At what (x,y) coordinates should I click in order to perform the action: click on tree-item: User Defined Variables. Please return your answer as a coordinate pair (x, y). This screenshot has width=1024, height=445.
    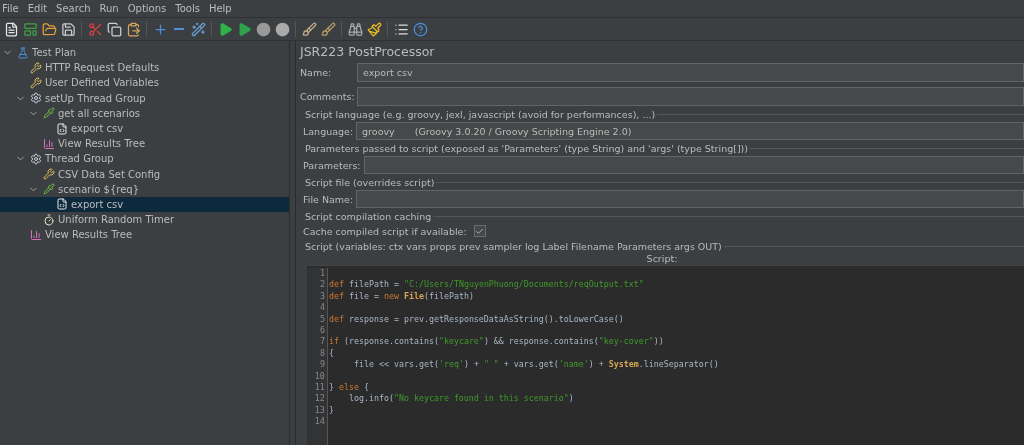
    Looking at the image, I should click on (144, 83).